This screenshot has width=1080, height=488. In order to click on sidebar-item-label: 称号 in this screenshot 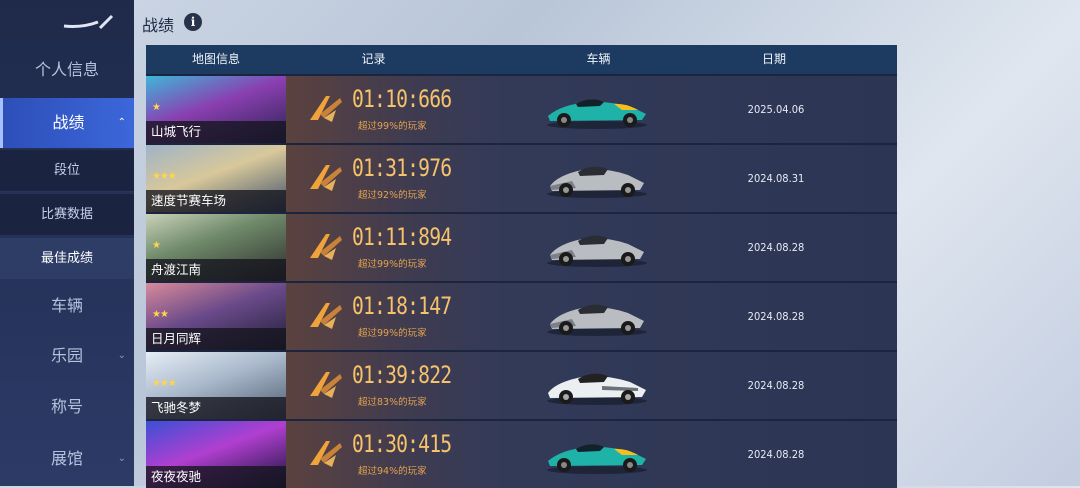, I will do `click(66, 406)`.